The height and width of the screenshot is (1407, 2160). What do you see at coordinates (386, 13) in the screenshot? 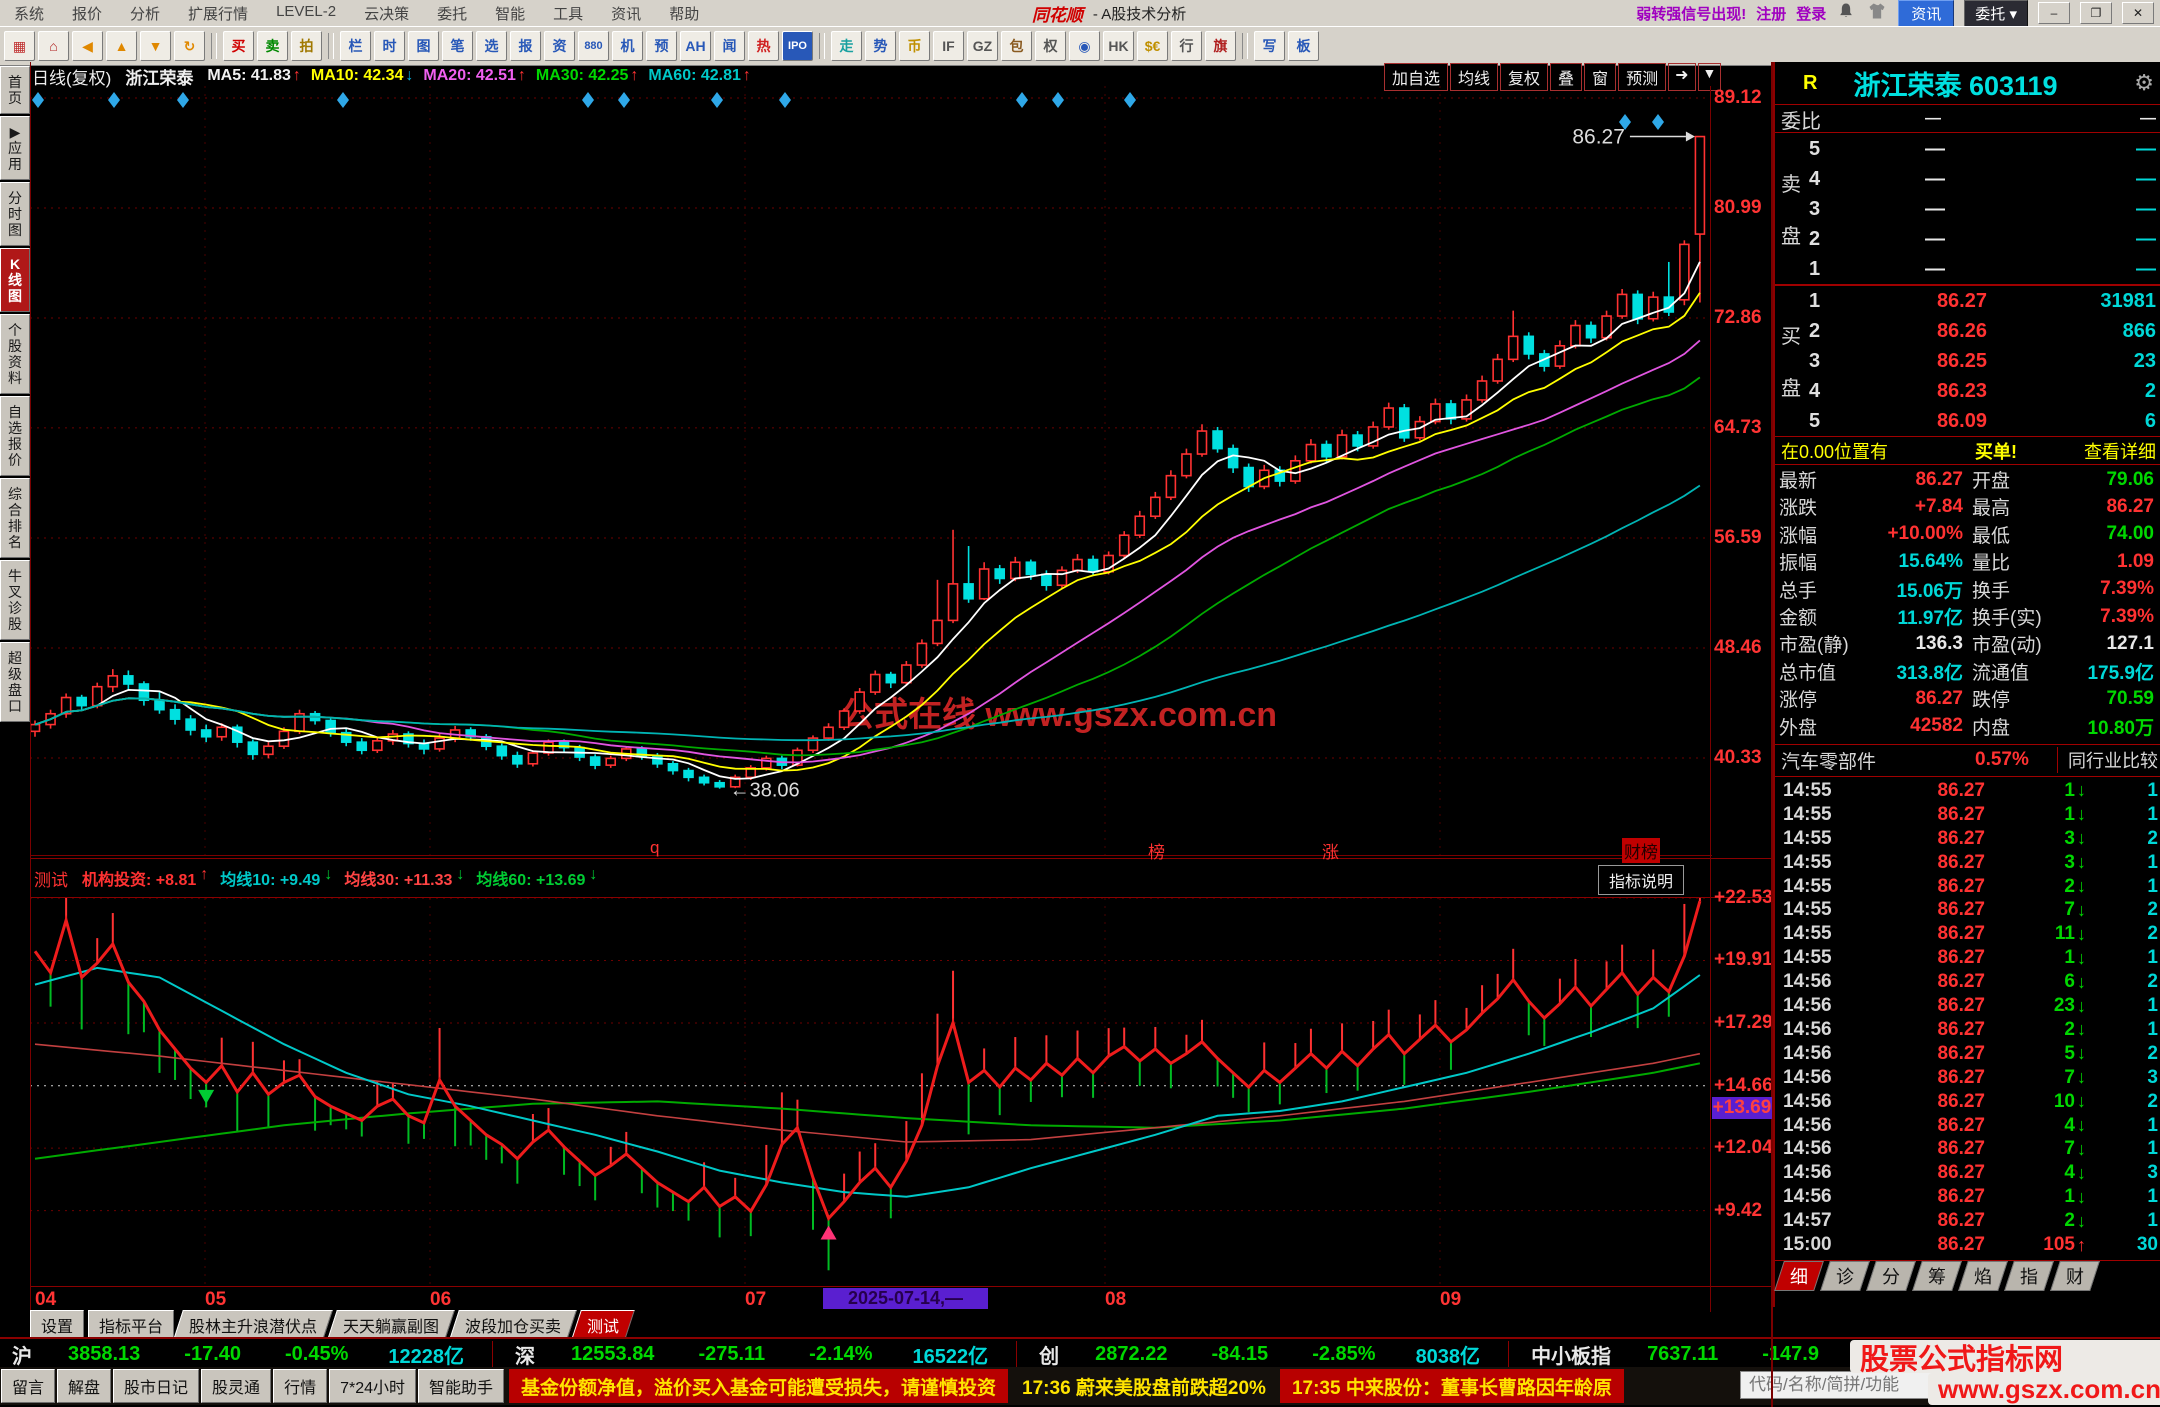
I see `menu-item-云决策: 云决策` at bounding box center [386, 13].